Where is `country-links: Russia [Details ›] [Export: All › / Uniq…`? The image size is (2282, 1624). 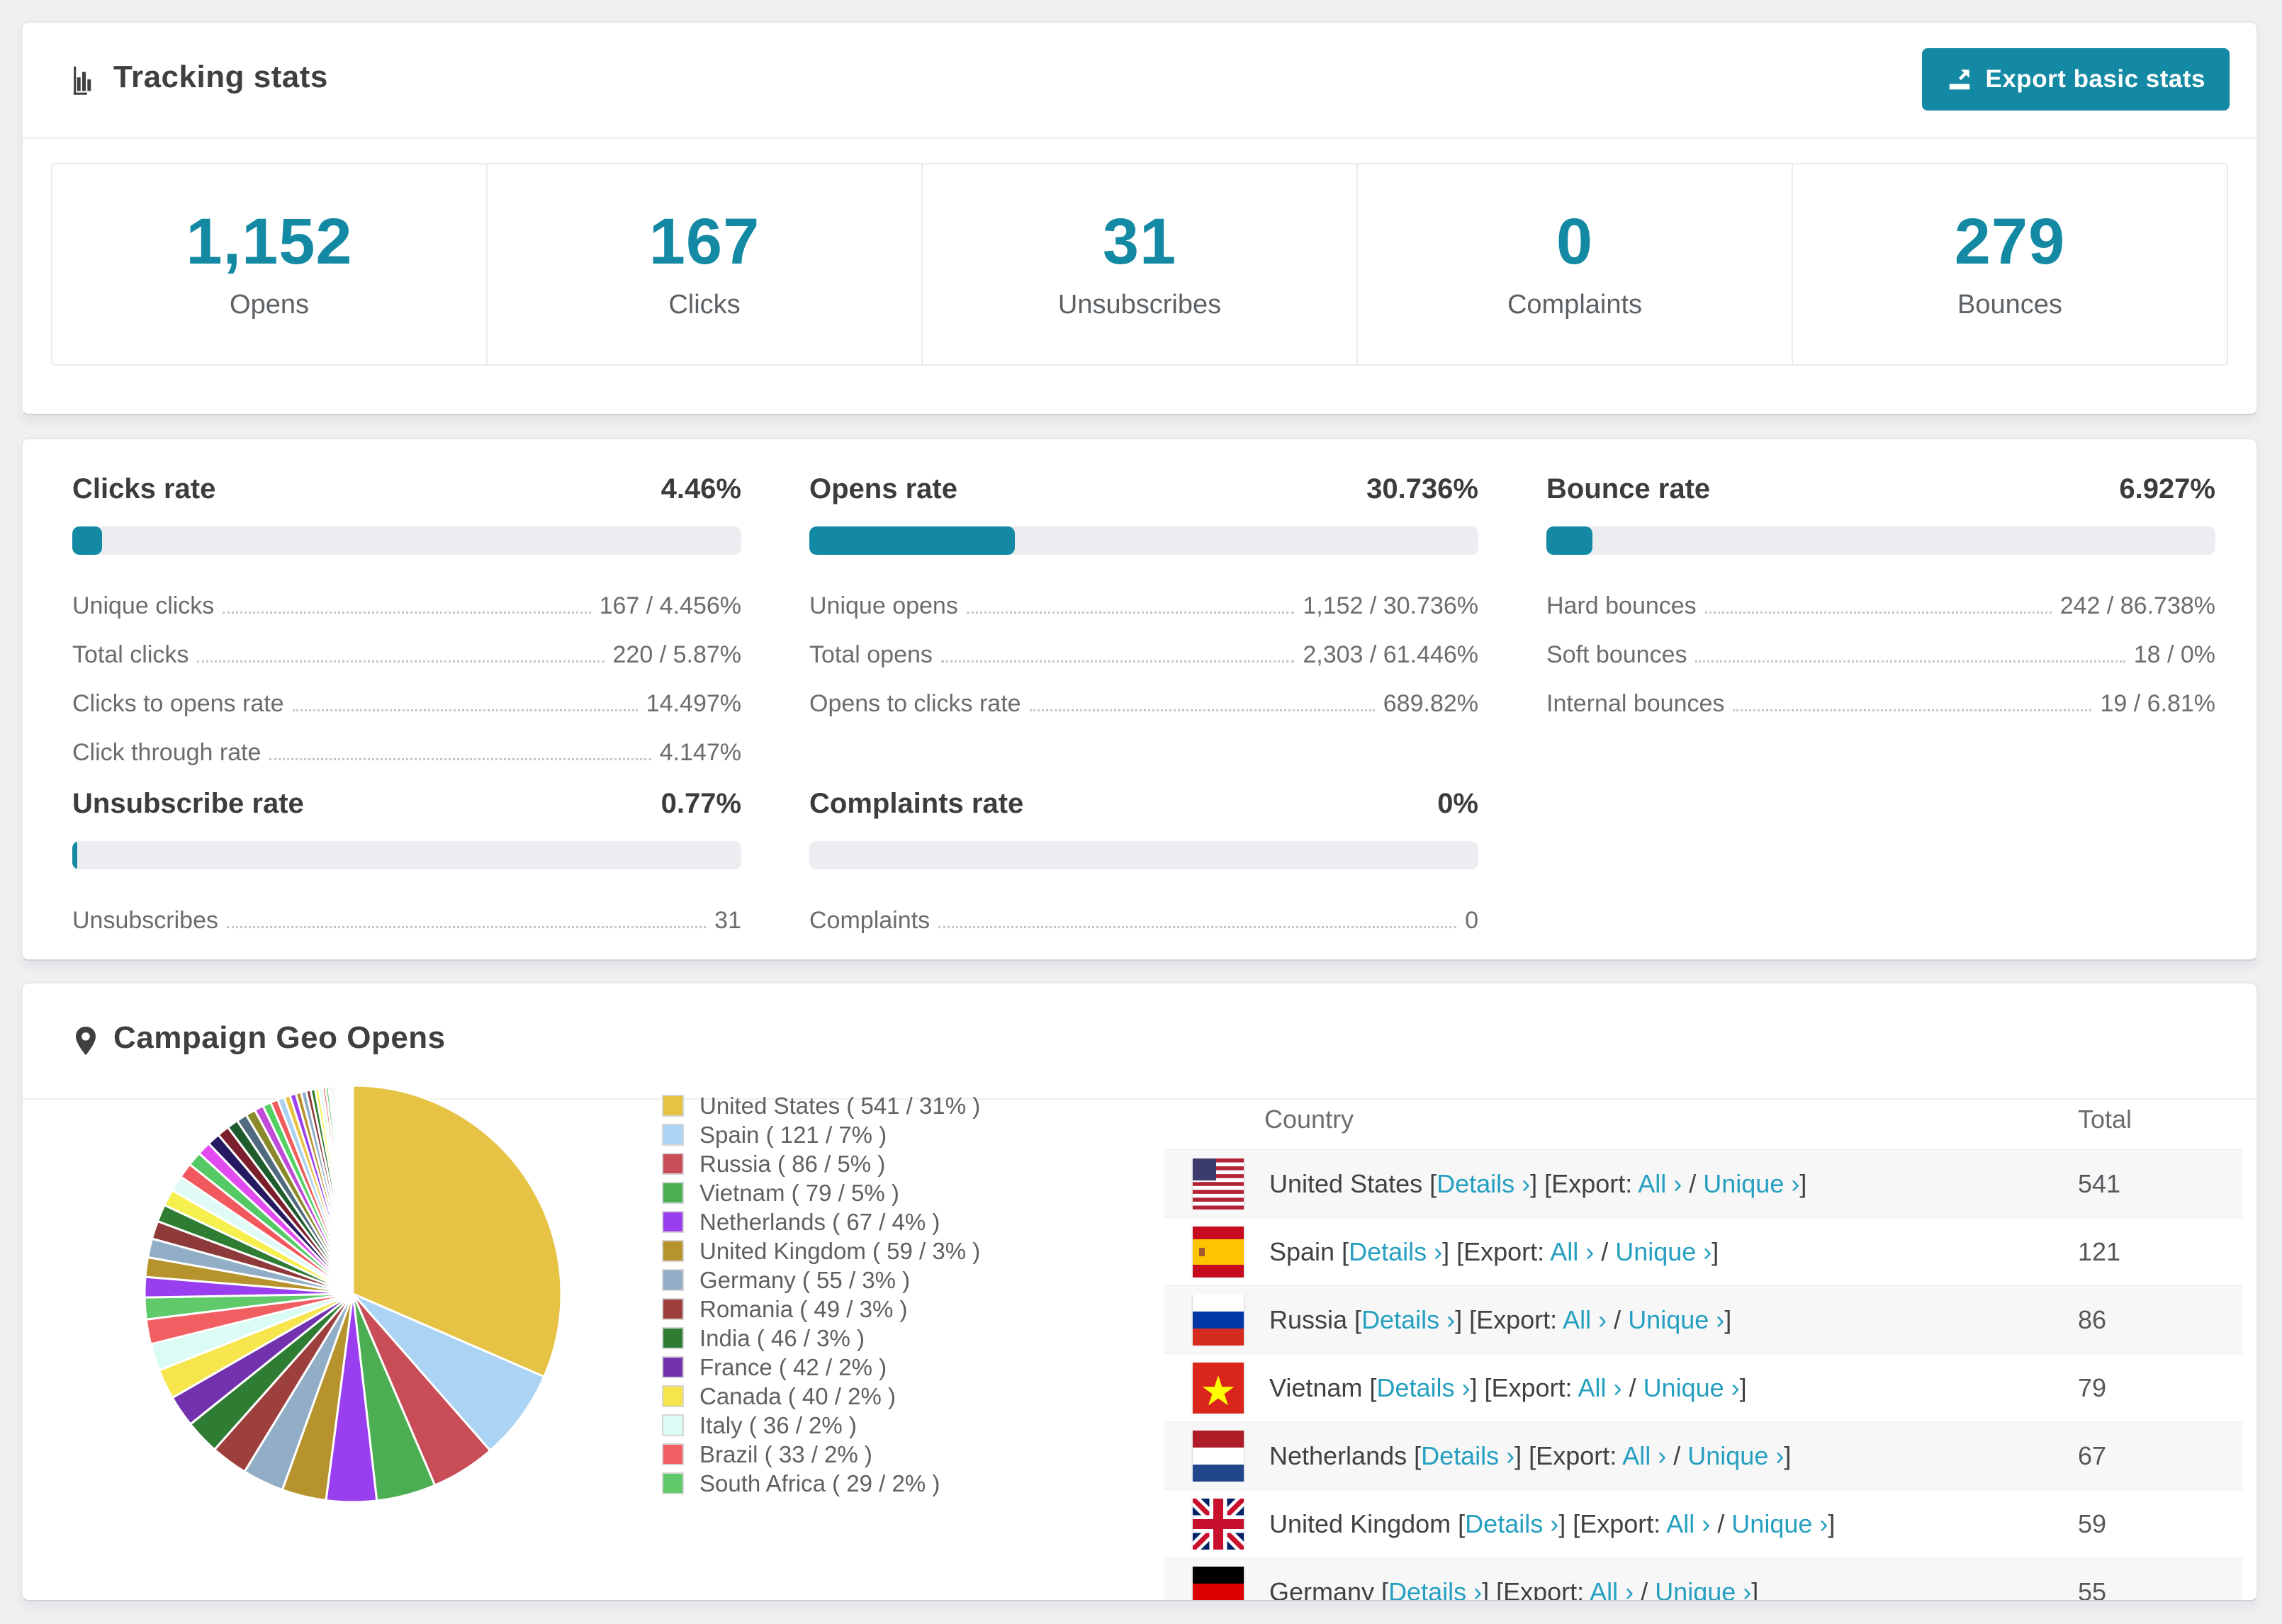
country-links: Russia [Details ›] [Export: All › / Uniq… is located at coordinates (1500, 1320).